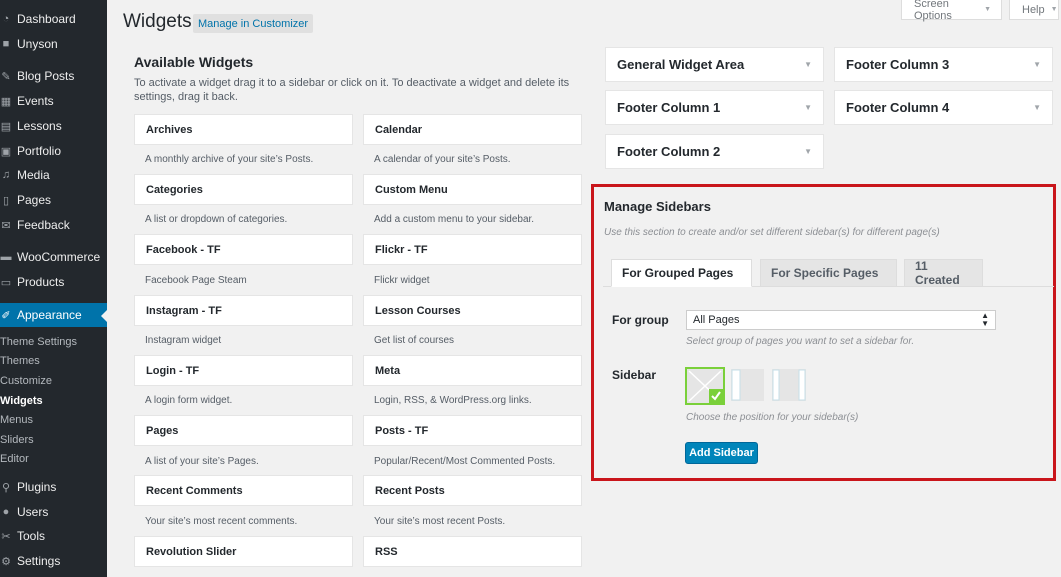 The image size is (1061, 577). I want to click on widget-description: Your site’s most recent Posts., so click(440, 521).